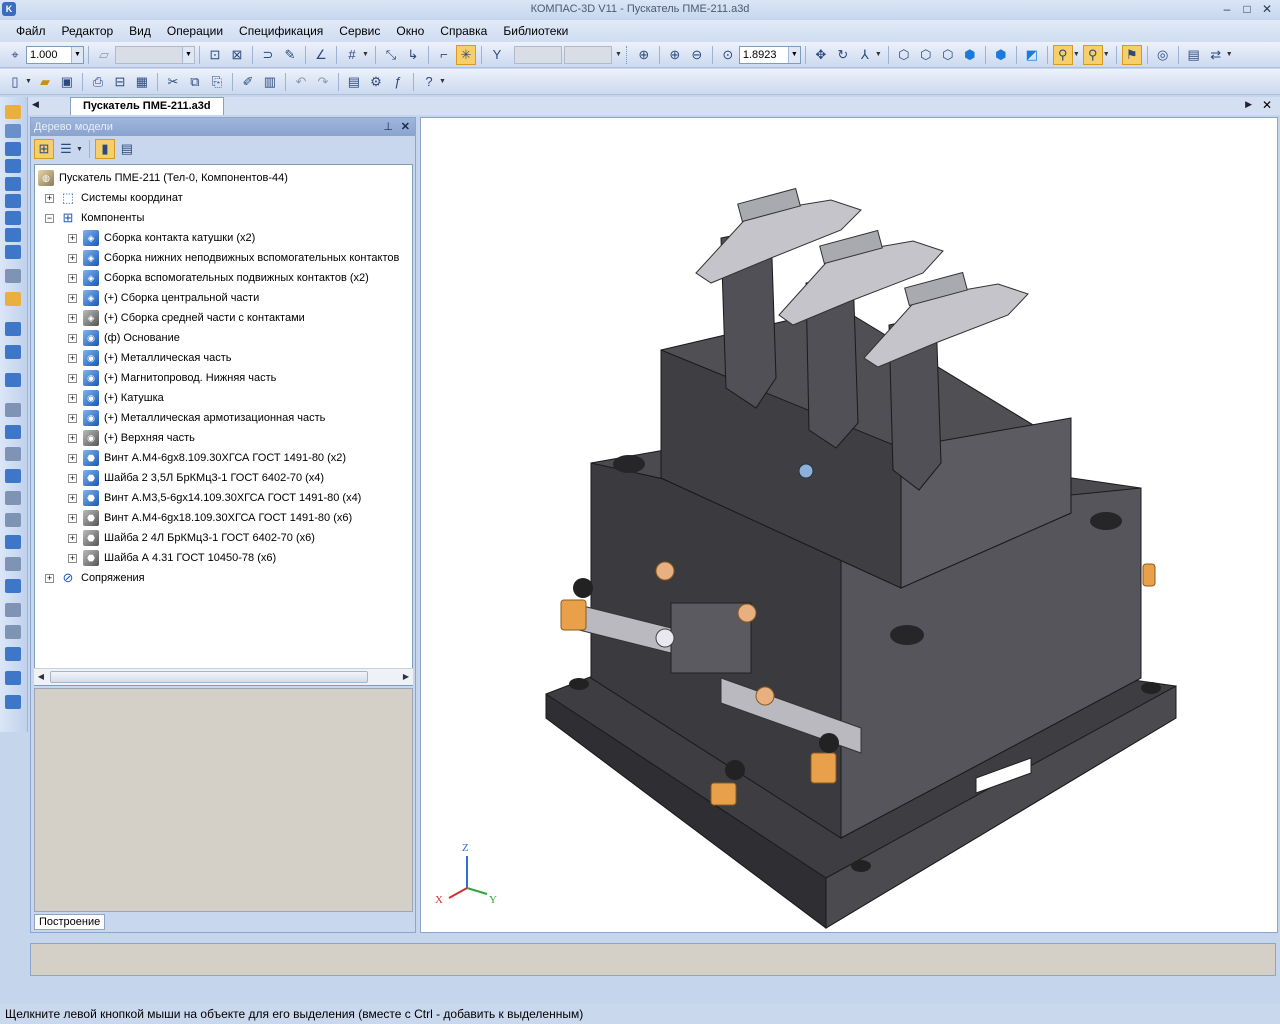  Describe the element at coordinates (13, 454) in the screenshot. I see `rib-icon` at that location.